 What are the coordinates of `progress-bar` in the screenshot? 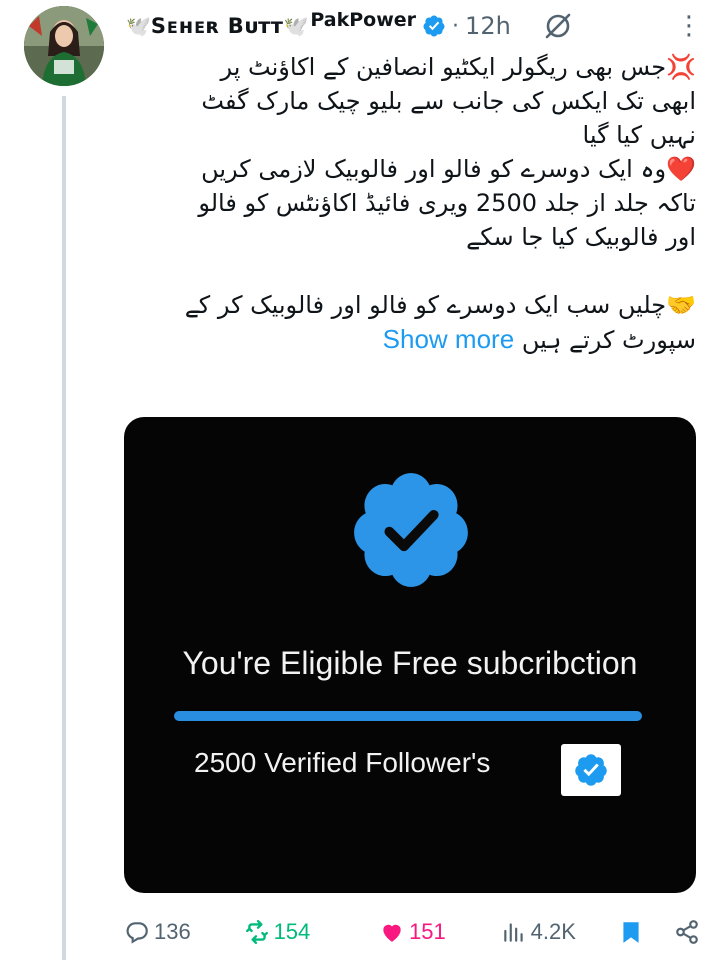 It's located at (408, 716).